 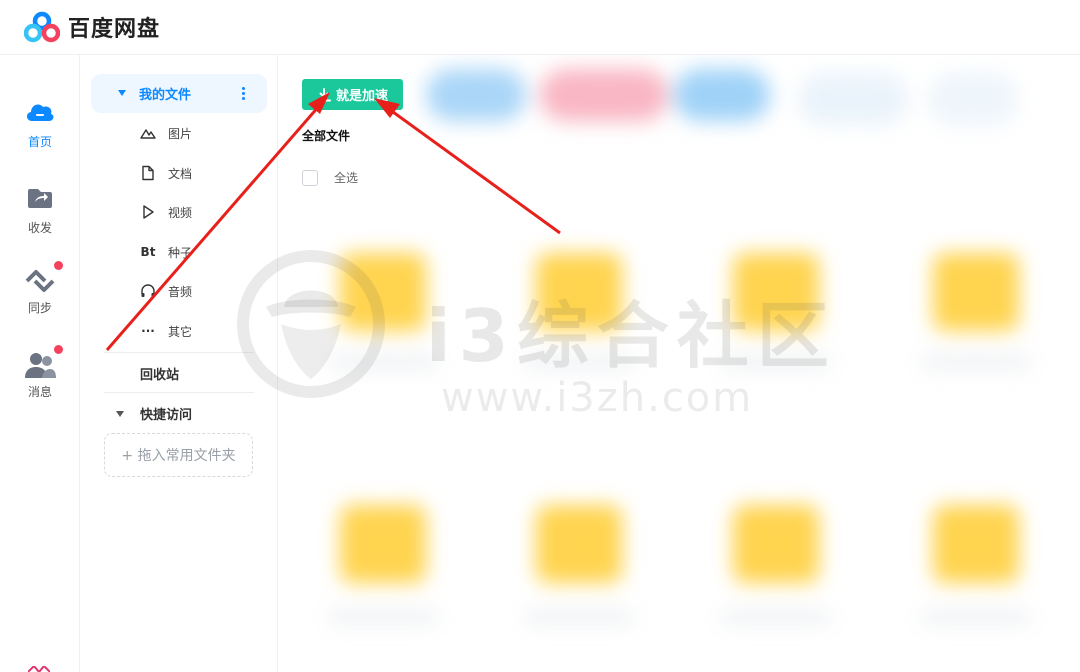 I want to click on tree-item-documents: 文档, so click(x=166, y=173).